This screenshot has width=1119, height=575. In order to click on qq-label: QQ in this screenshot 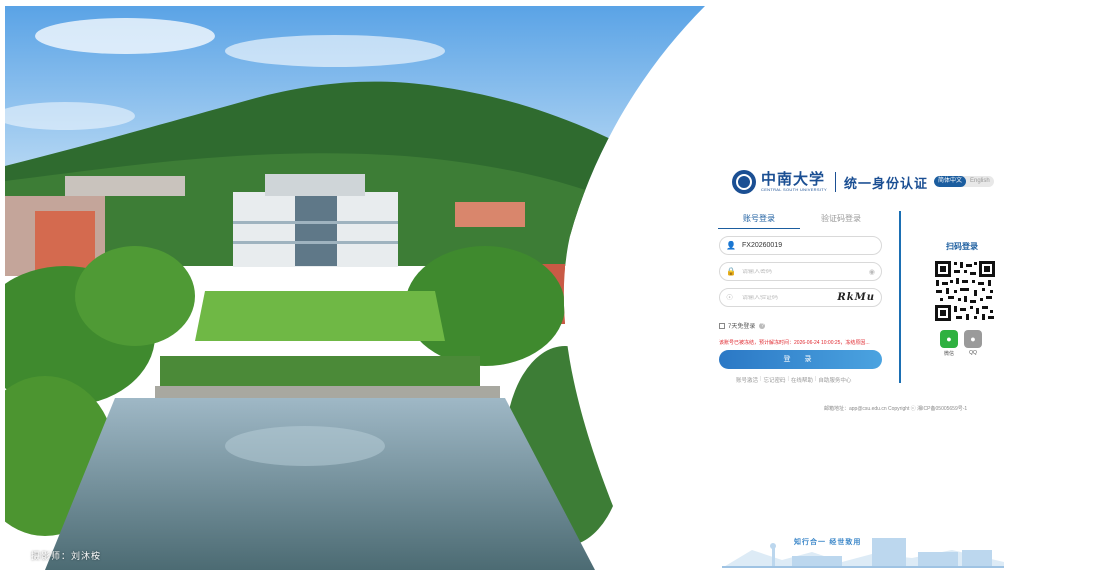, I will do `click(973, 353)`.